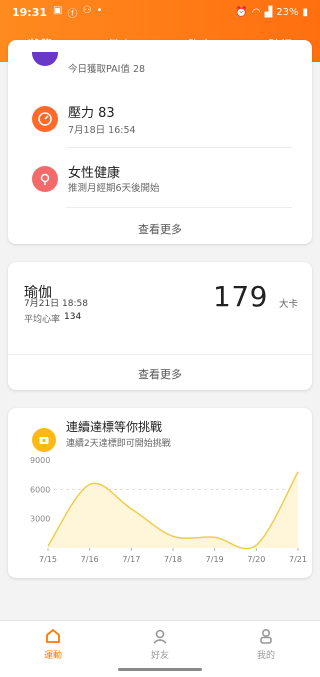 The height and width of the screenshot is (677, 320). What do you see at coordinates (45, 59) in the screenshot?
I see `pai-icon` at bounding box center [45, 59].